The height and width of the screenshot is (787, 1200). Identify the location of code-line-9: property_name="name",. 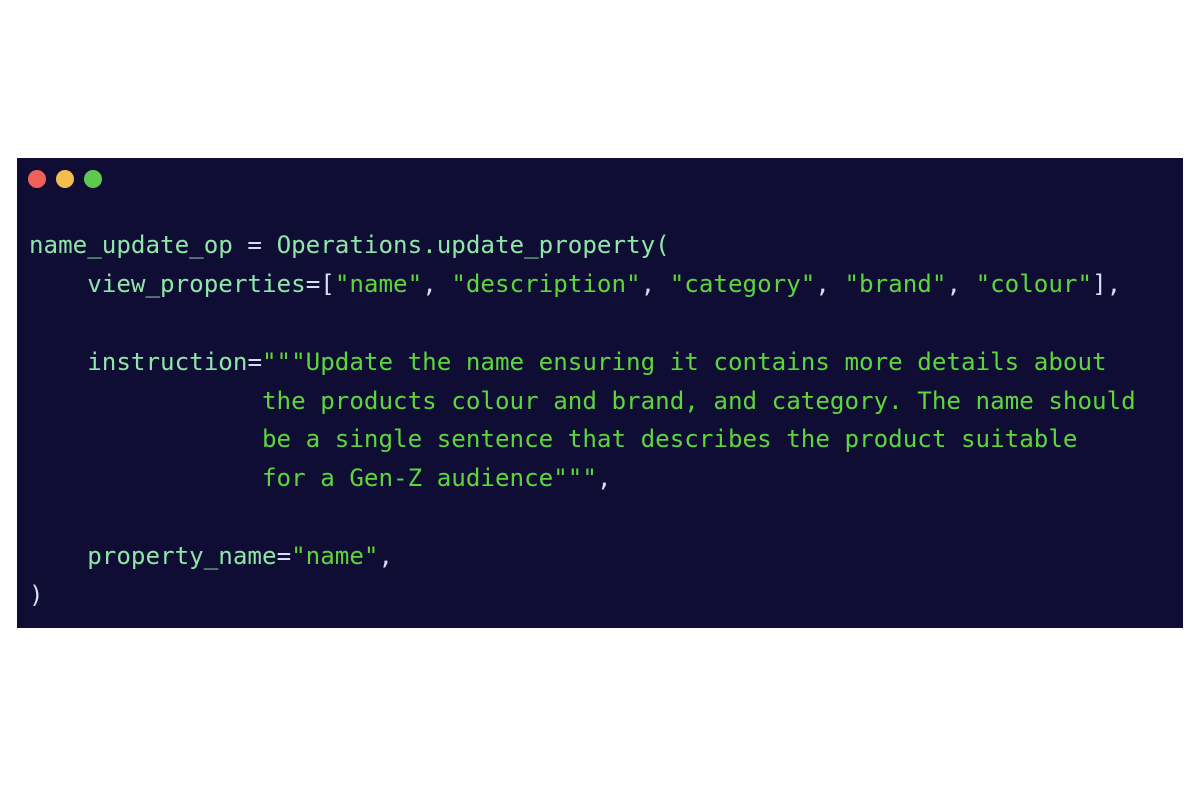
(582, 556).